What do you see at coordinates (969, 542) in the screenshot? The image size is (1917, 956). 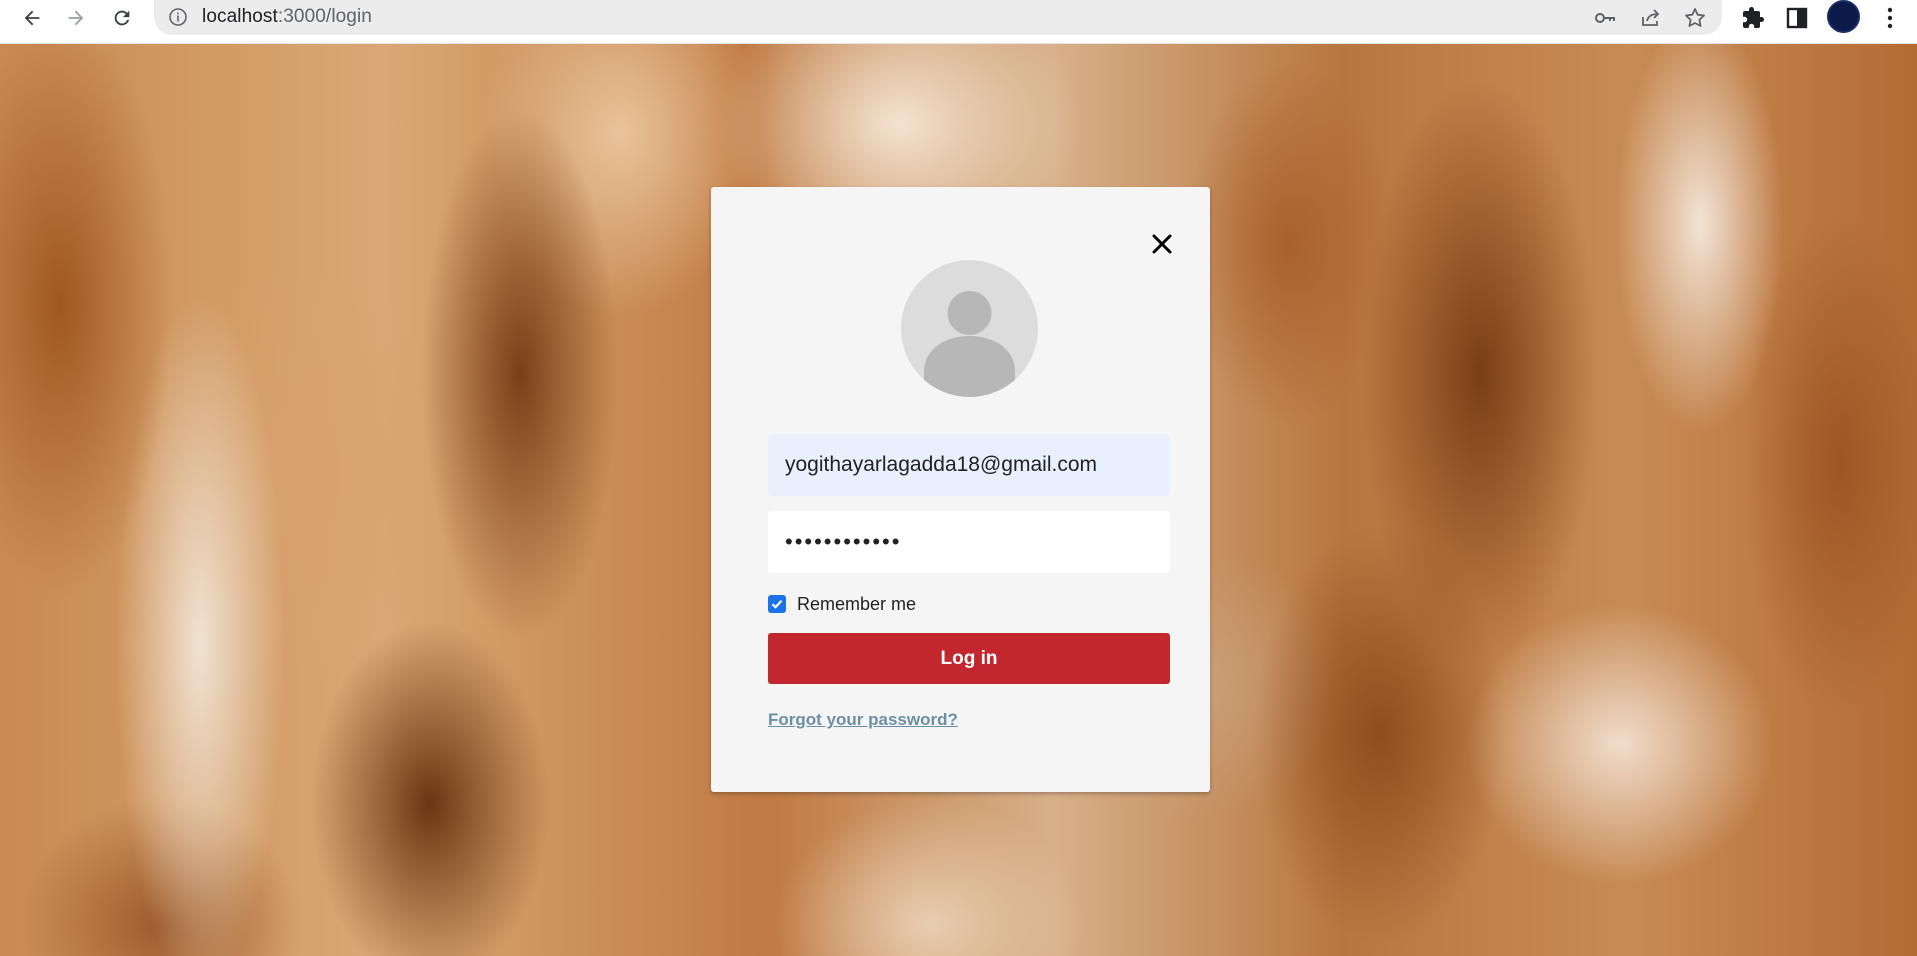 I see `password-field: ••••••••••••` at bounding box center [969, 542].